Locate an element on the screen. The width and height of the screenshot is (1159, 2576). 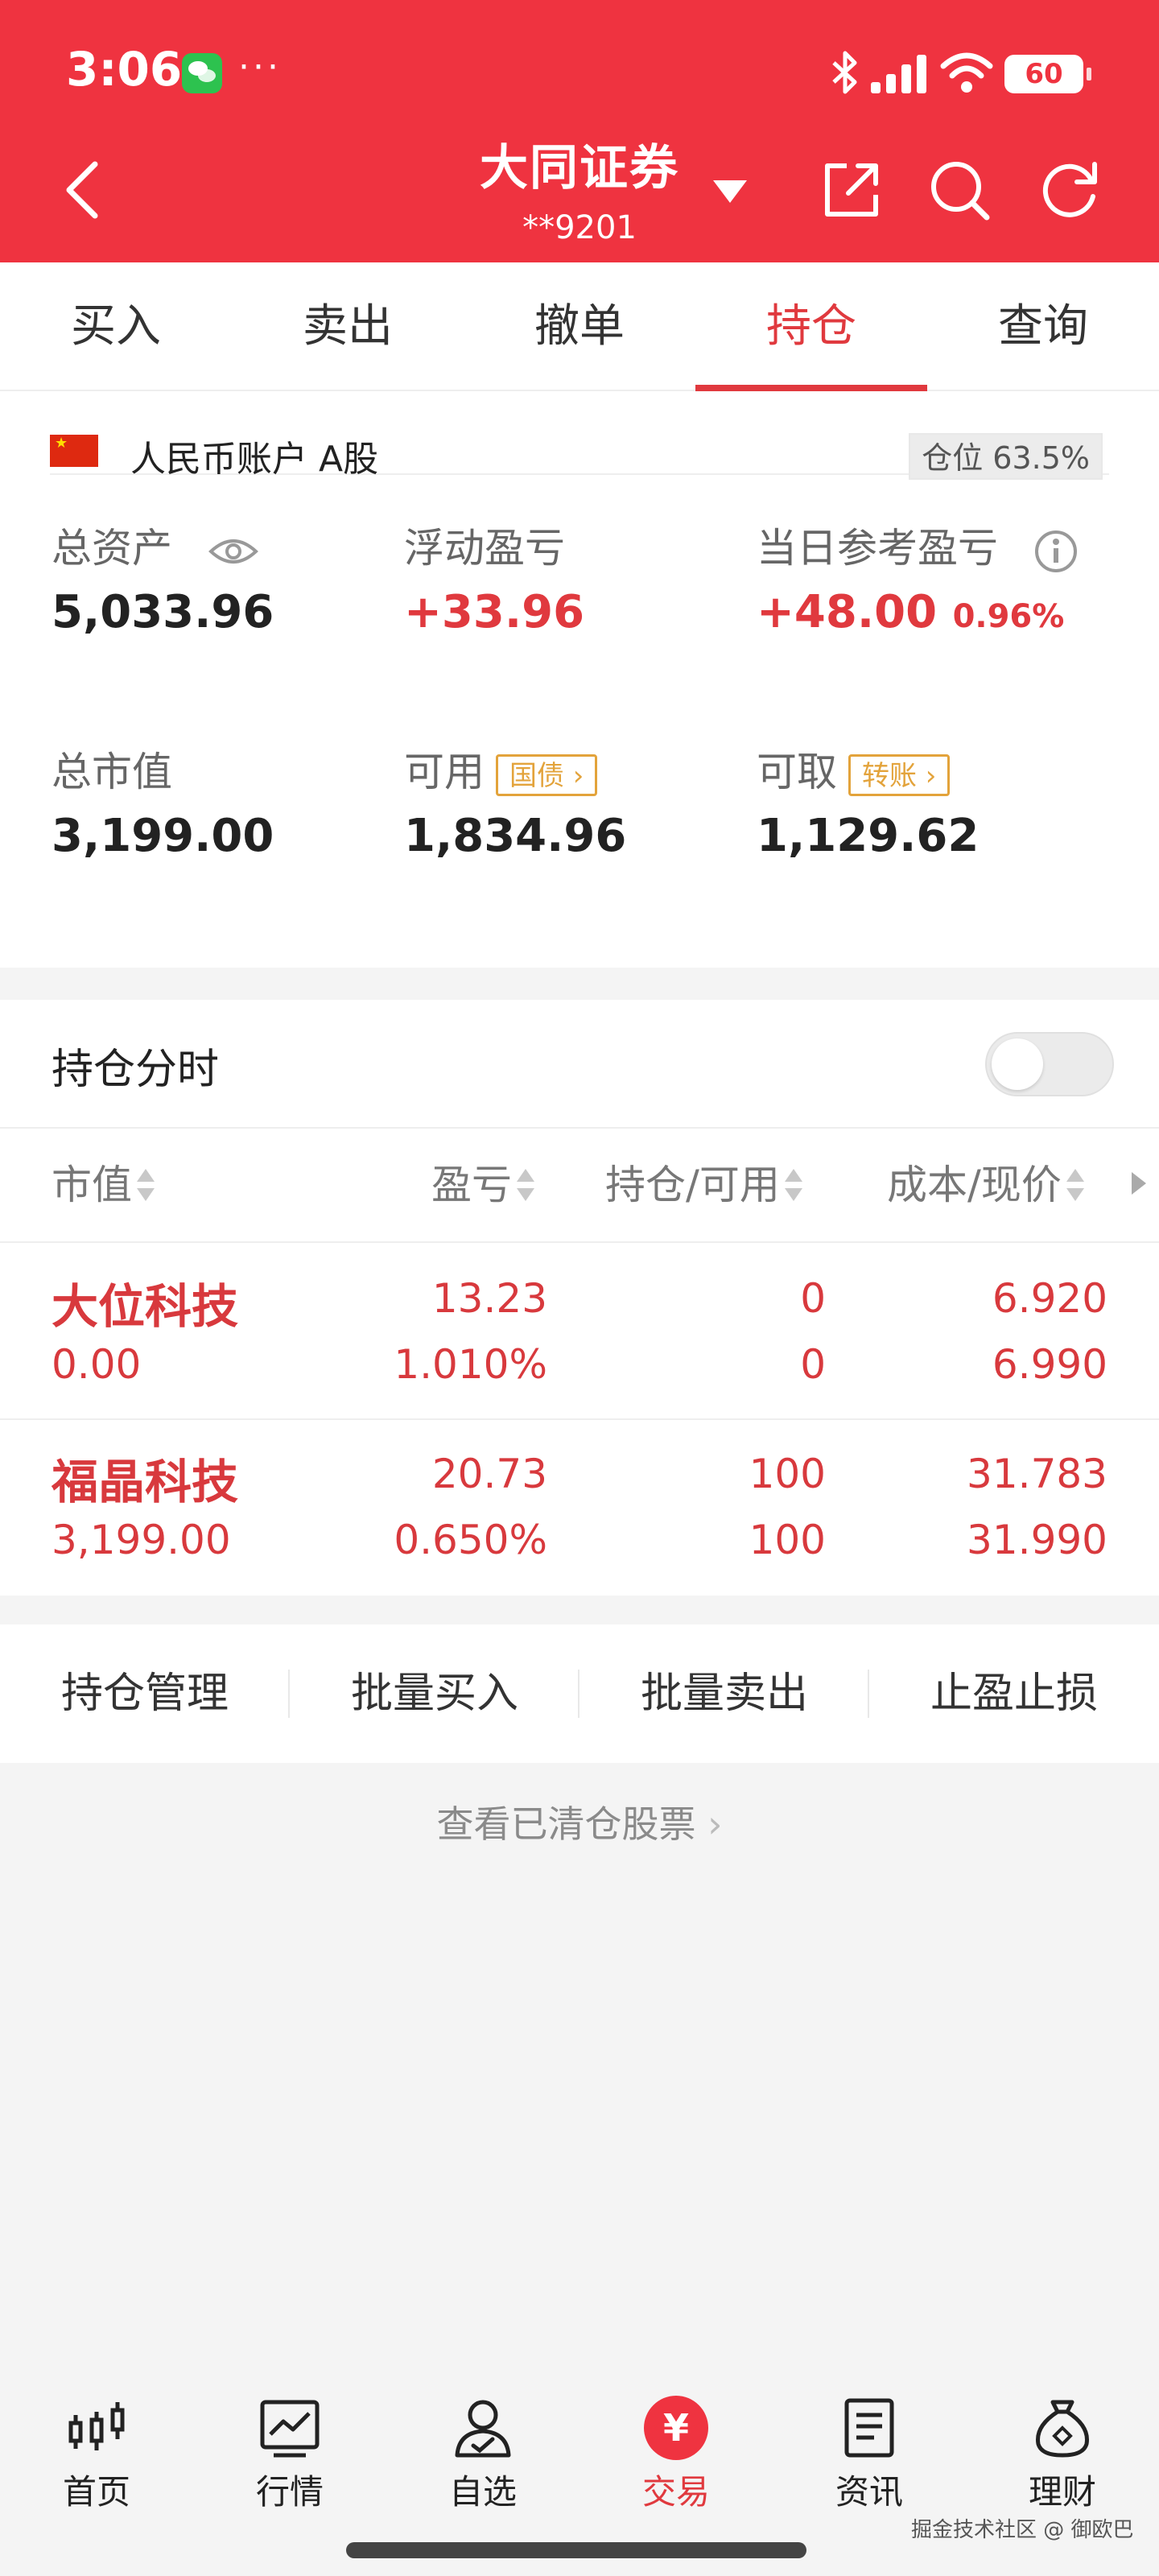
market-value-value: 3,199.00 is located at coordinates (163, 836).